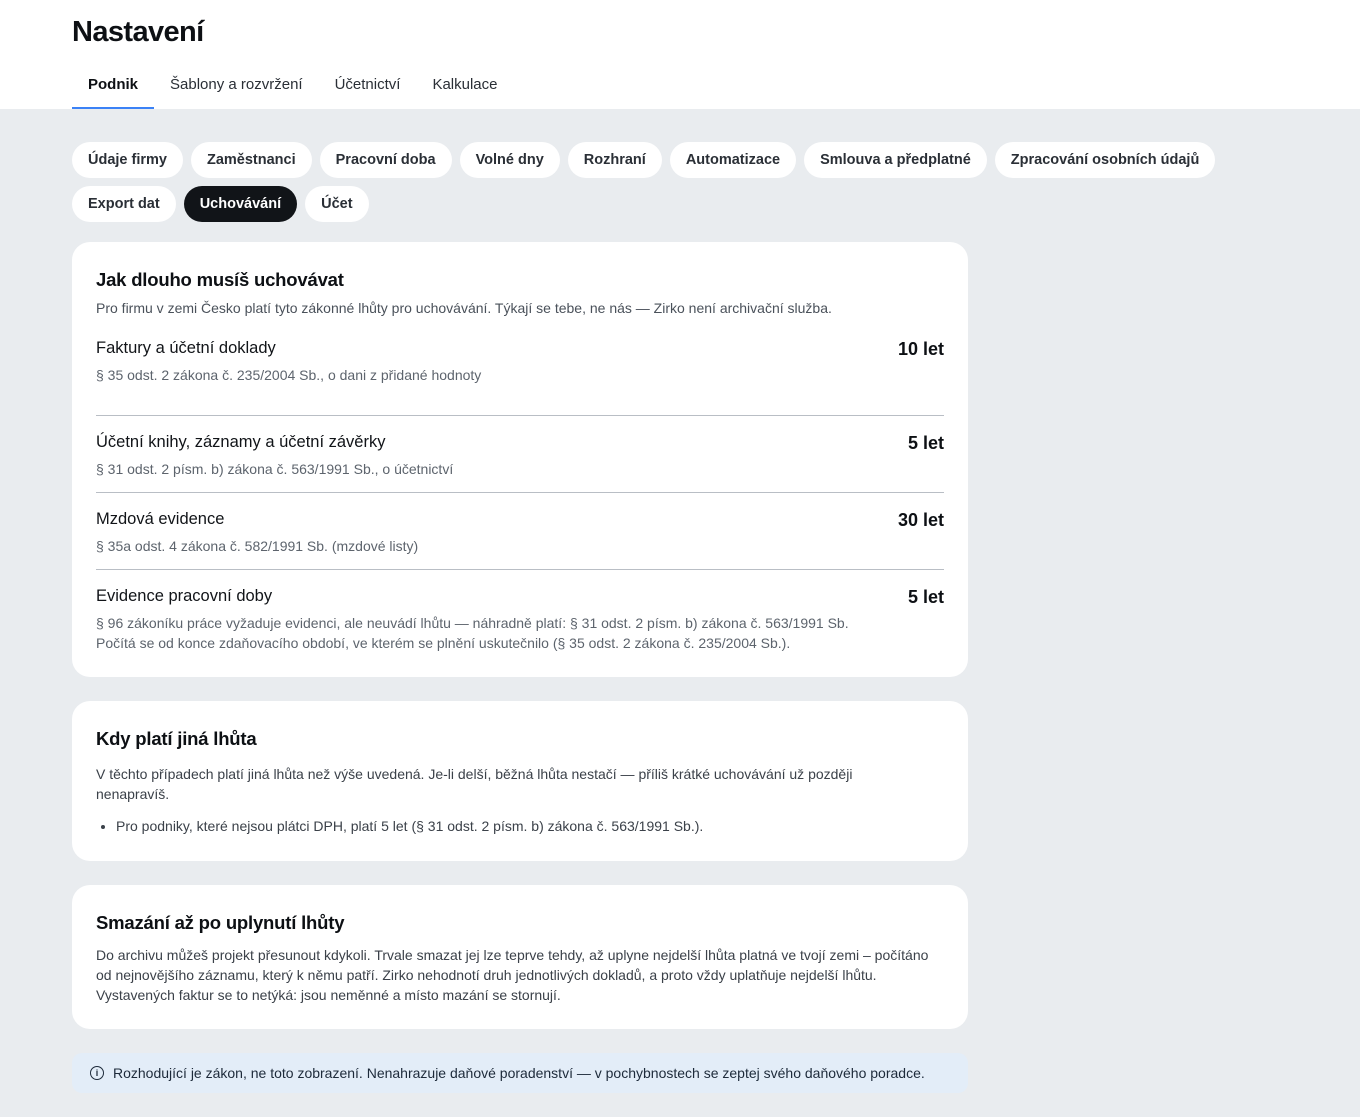 This screenshot has width=1360, height=1117. I want to click on tab-ucetnictvi: Účetnictví, so click(368, 85).